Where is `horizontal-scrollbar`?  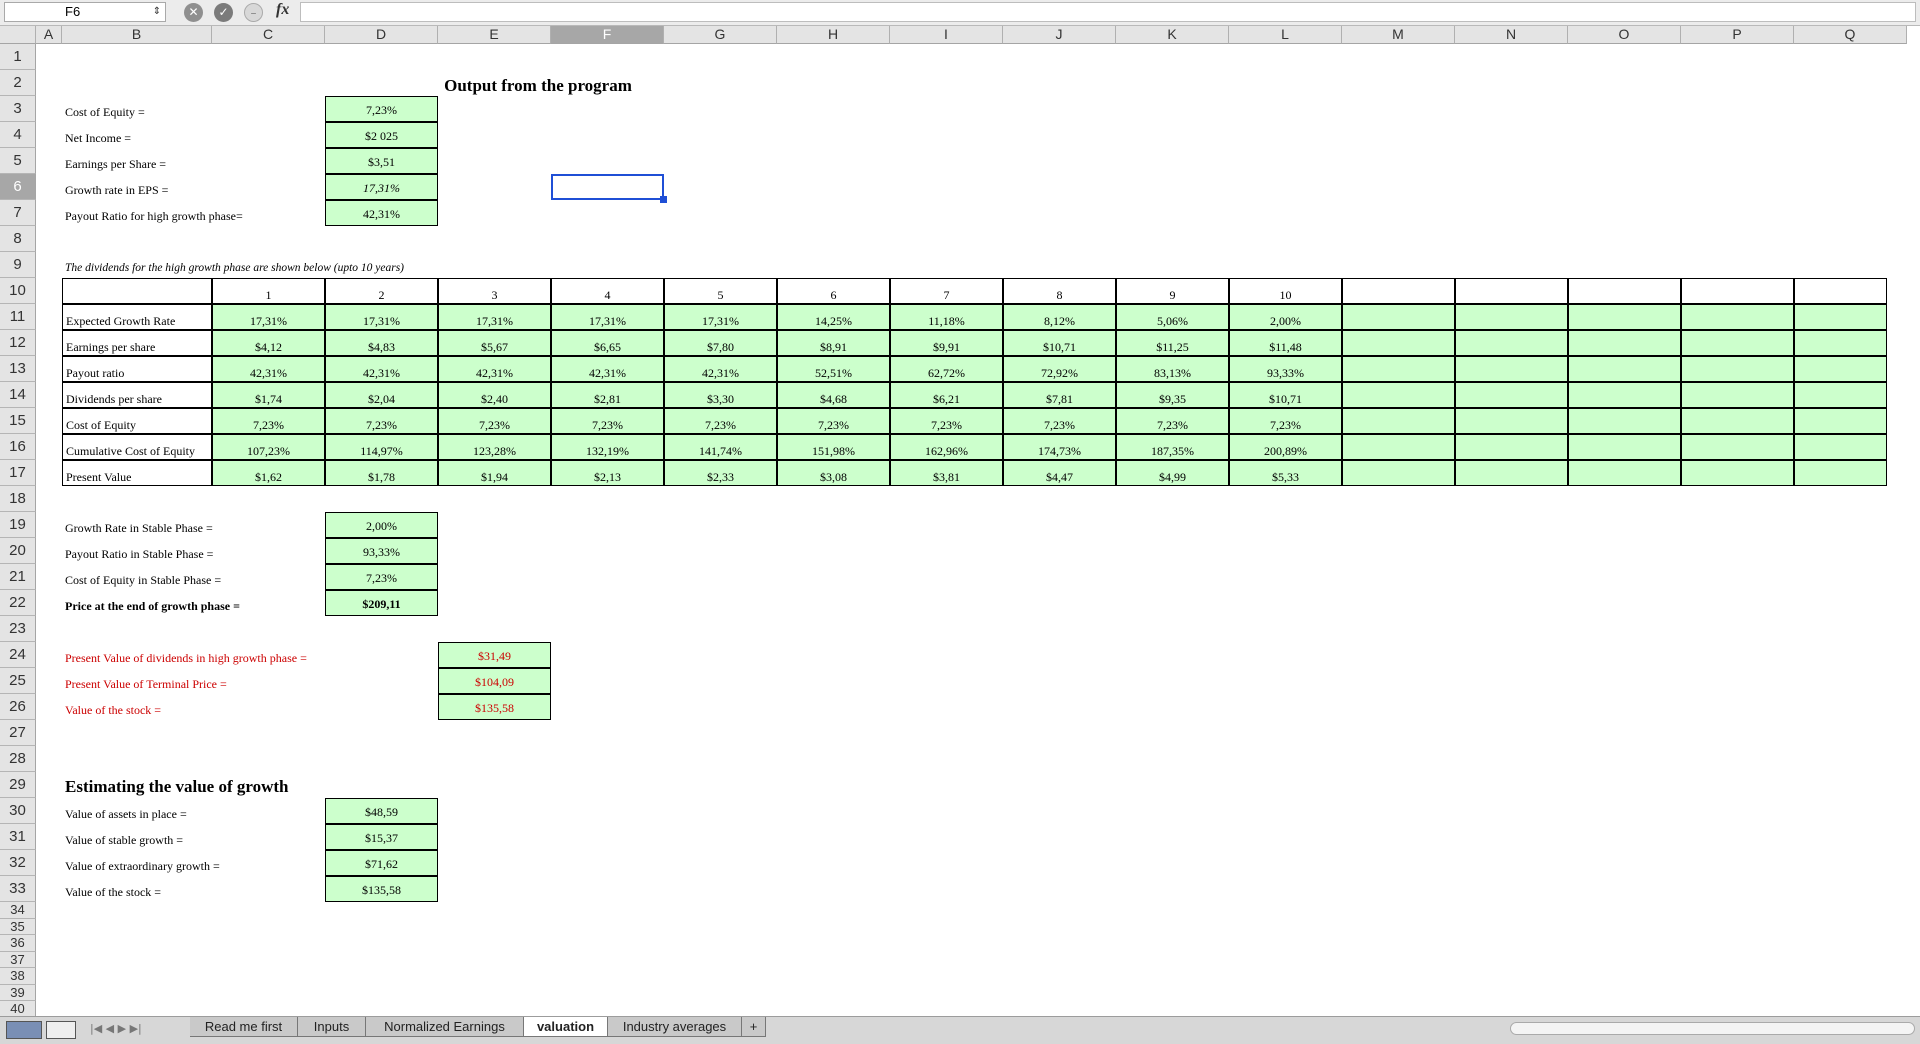
horizontal-scrollbar is located at coordinates (1712, 1028).